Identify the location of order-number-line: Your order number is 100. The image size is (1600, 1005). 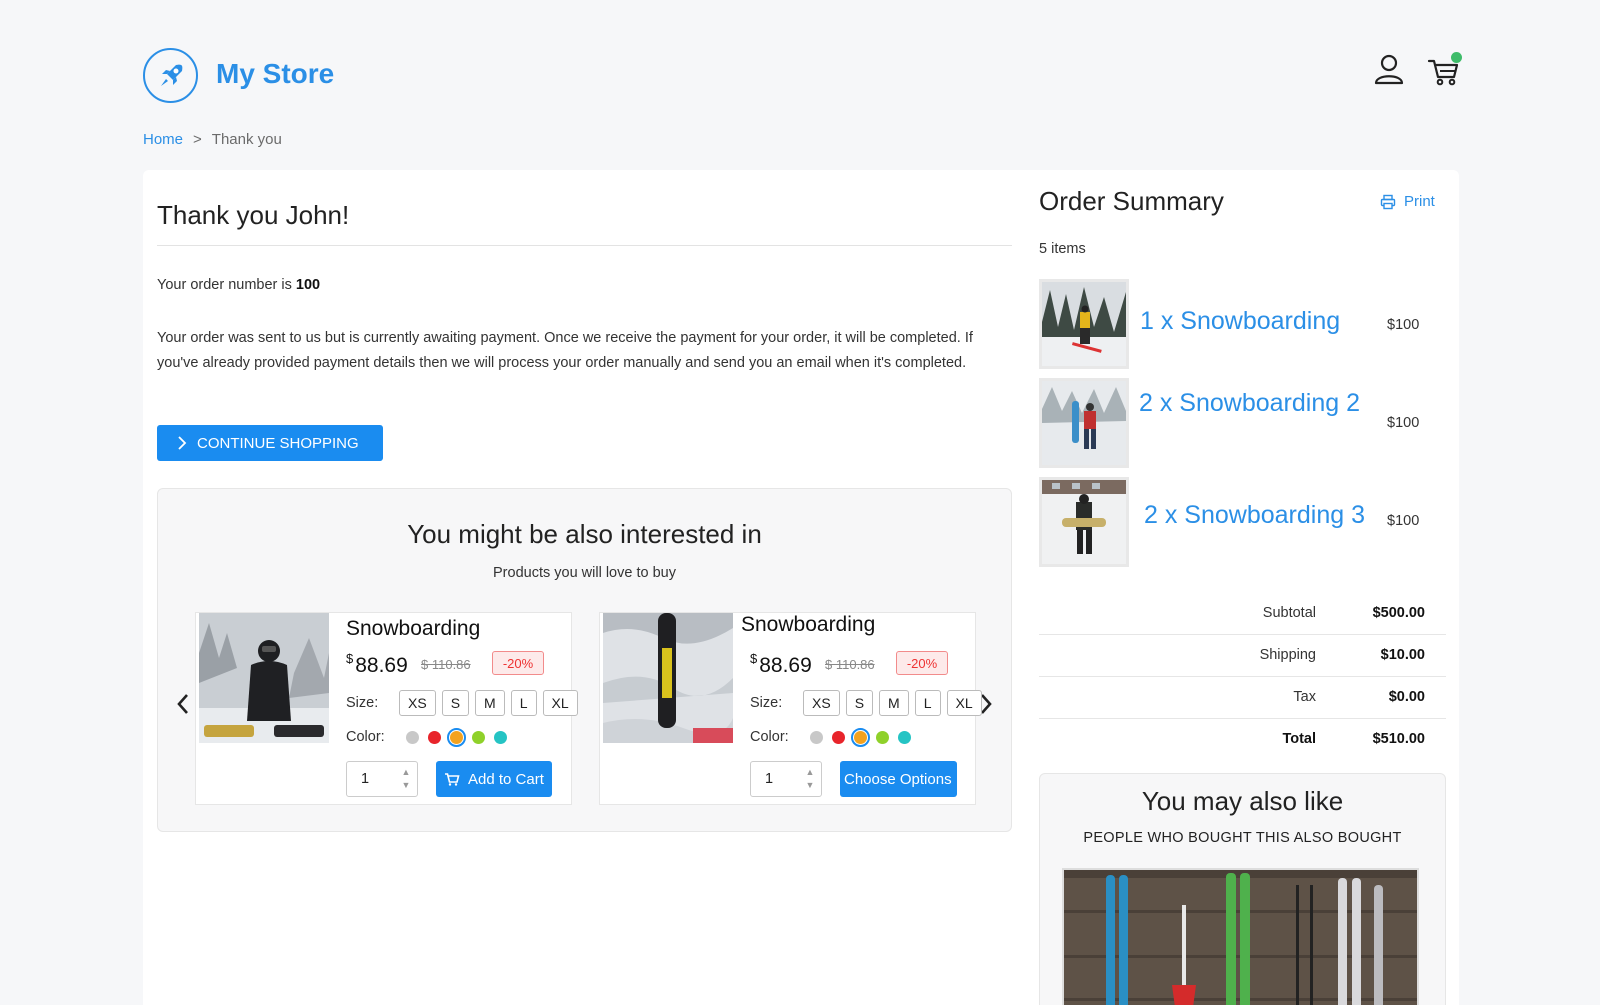
(238, 285).